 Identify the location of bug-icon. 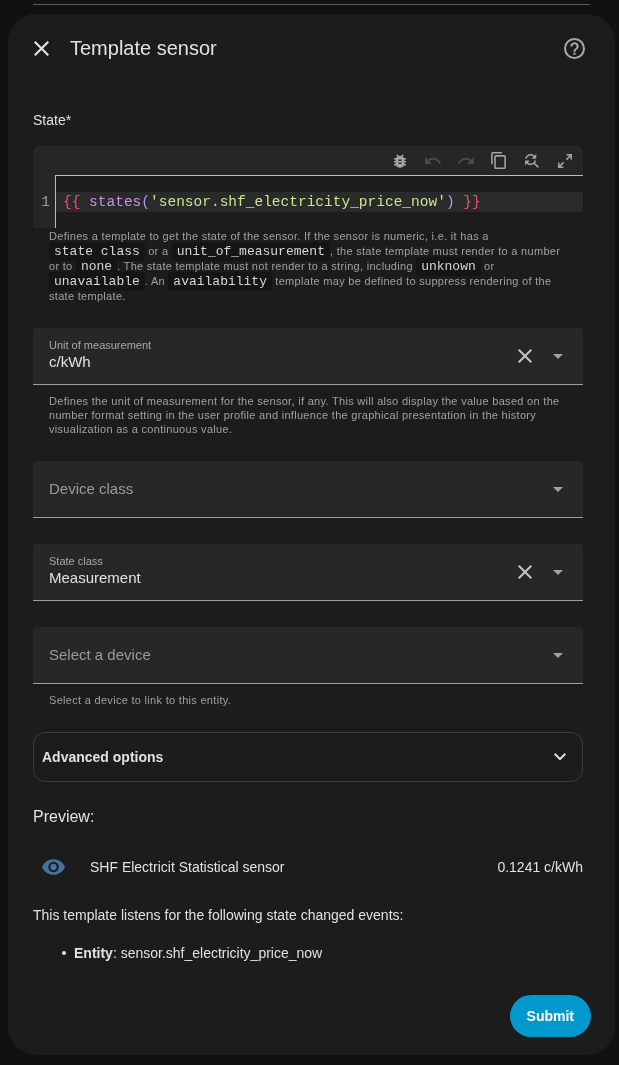
(399, 160).